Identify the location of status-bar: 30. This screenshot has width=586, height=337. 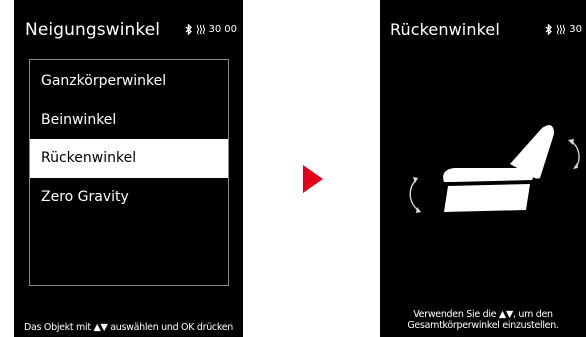
(563, 29).